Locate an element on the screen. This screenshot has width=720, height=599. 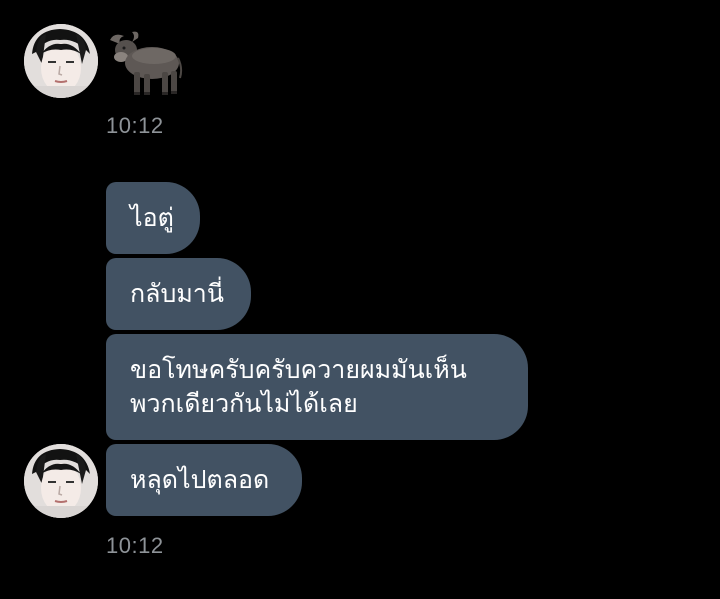
water-buffalo-icon is located at coordinates (146, 63).